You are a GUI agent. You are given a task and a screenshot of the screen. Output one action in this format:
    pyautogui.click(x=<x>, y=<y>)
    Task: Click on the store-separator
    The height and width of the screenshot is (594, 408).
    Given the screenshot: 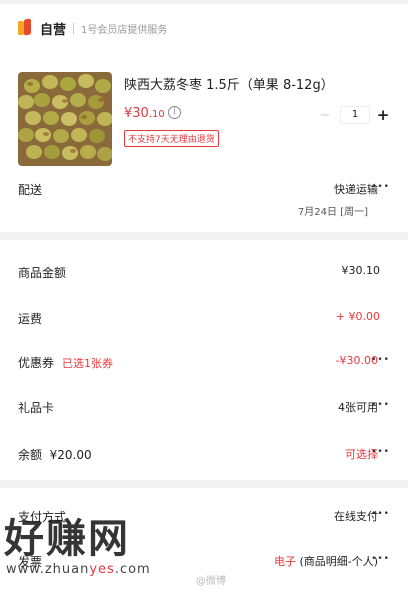 What is the action you would take?
    pyautogui.click(x=74, y=28)
    